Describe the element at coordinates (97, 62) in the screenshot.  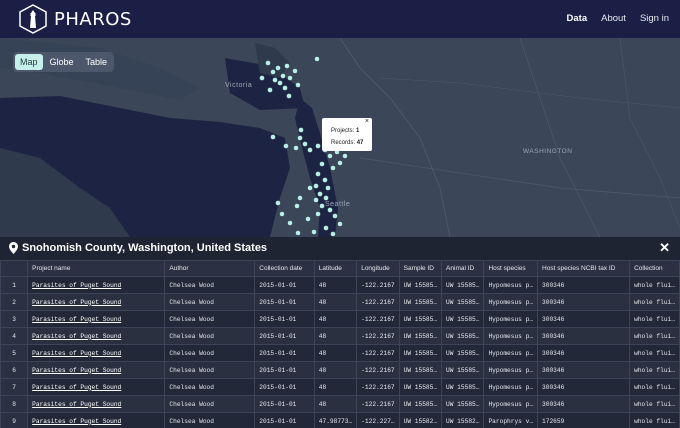
I see `view-table-button: Table` at that location.